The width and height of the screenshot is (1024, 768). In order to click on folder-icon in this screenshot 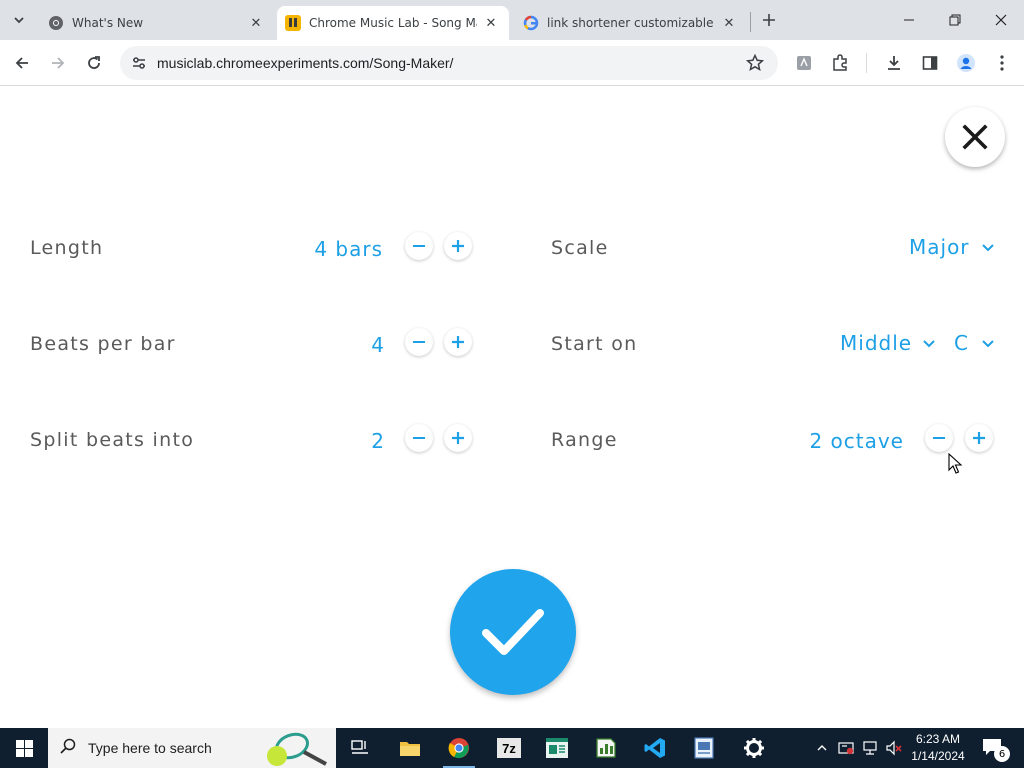, I will do `click(410, 749)`.